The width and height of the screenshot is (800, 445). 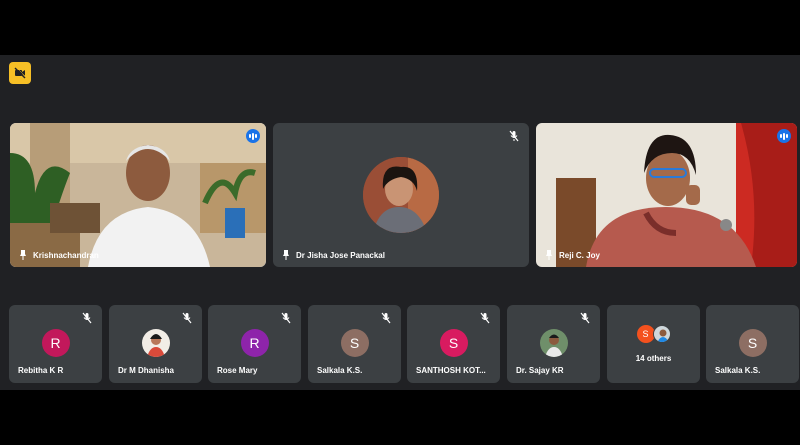 I want to click on participant-name: Dr M Dhanisha, so click(x=146, y=370).